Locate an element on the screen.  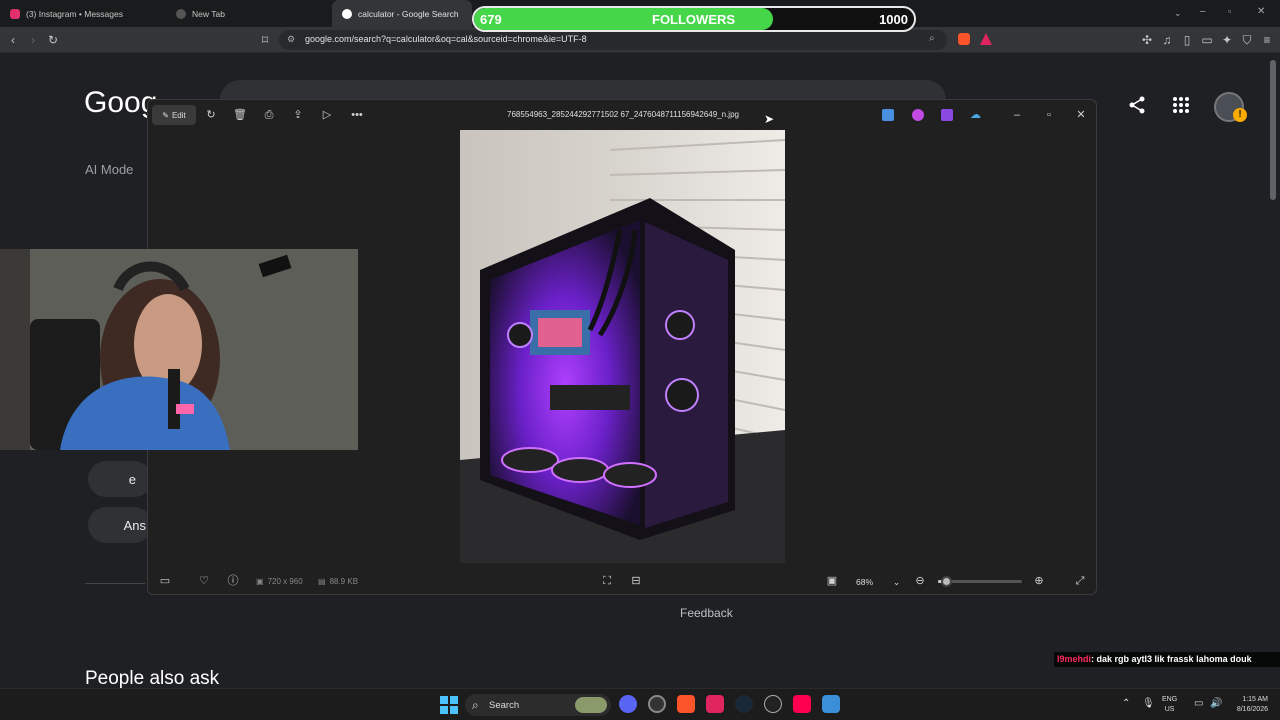
followers-current: 679 is located at coordinates (491, 19).